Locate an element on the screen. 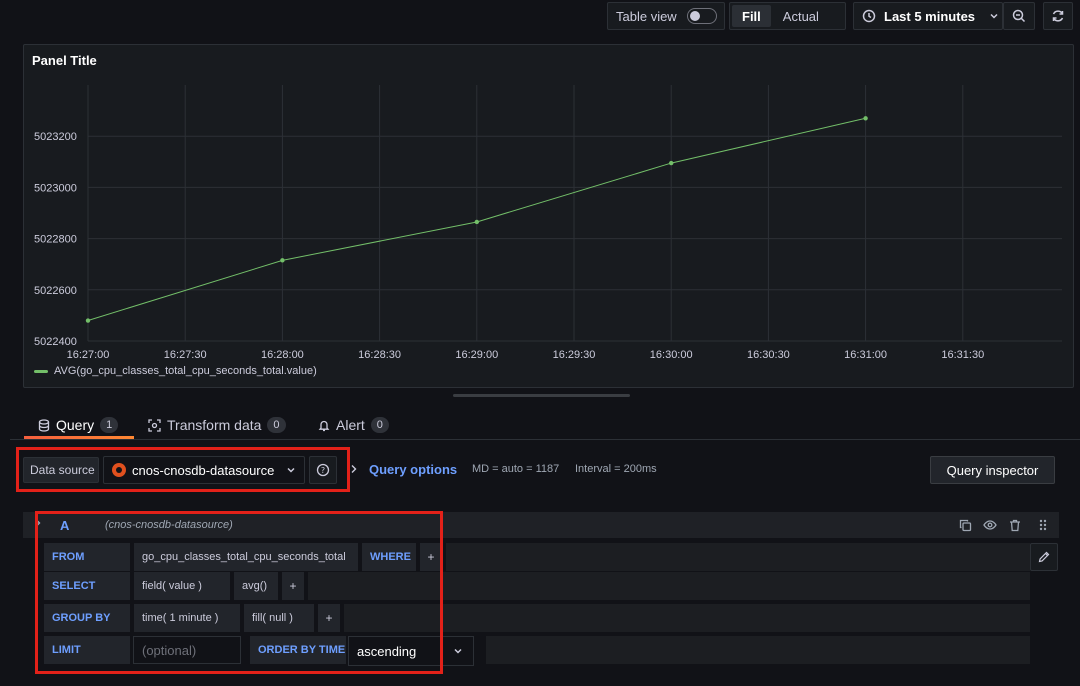 The width and height of the screenshot is (1080, 686). tab-query-label: Query is located at coordinates (75, 425).